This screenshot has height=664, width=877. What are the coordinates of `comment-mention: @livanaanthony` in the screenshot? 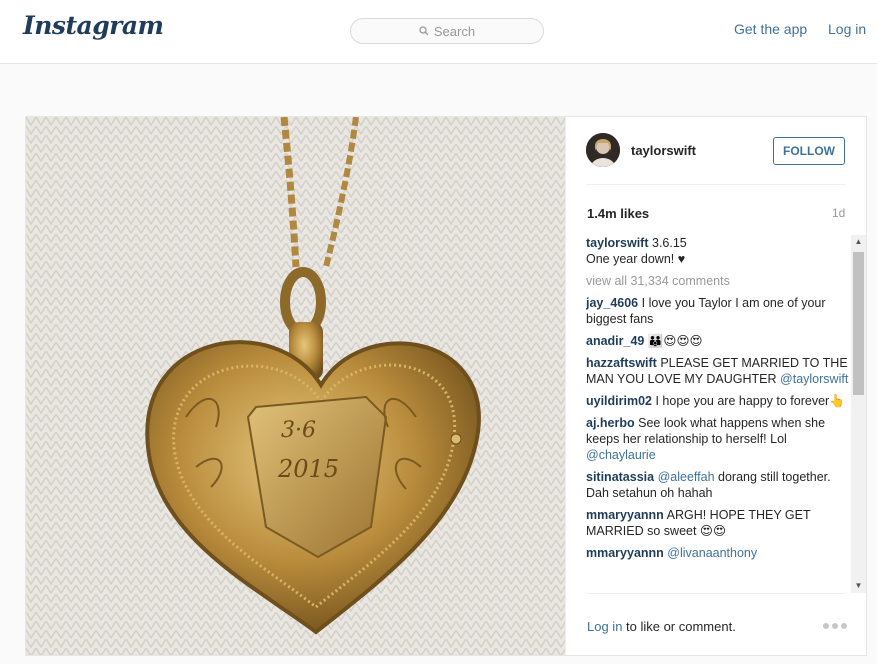 It's located at (712, 553).